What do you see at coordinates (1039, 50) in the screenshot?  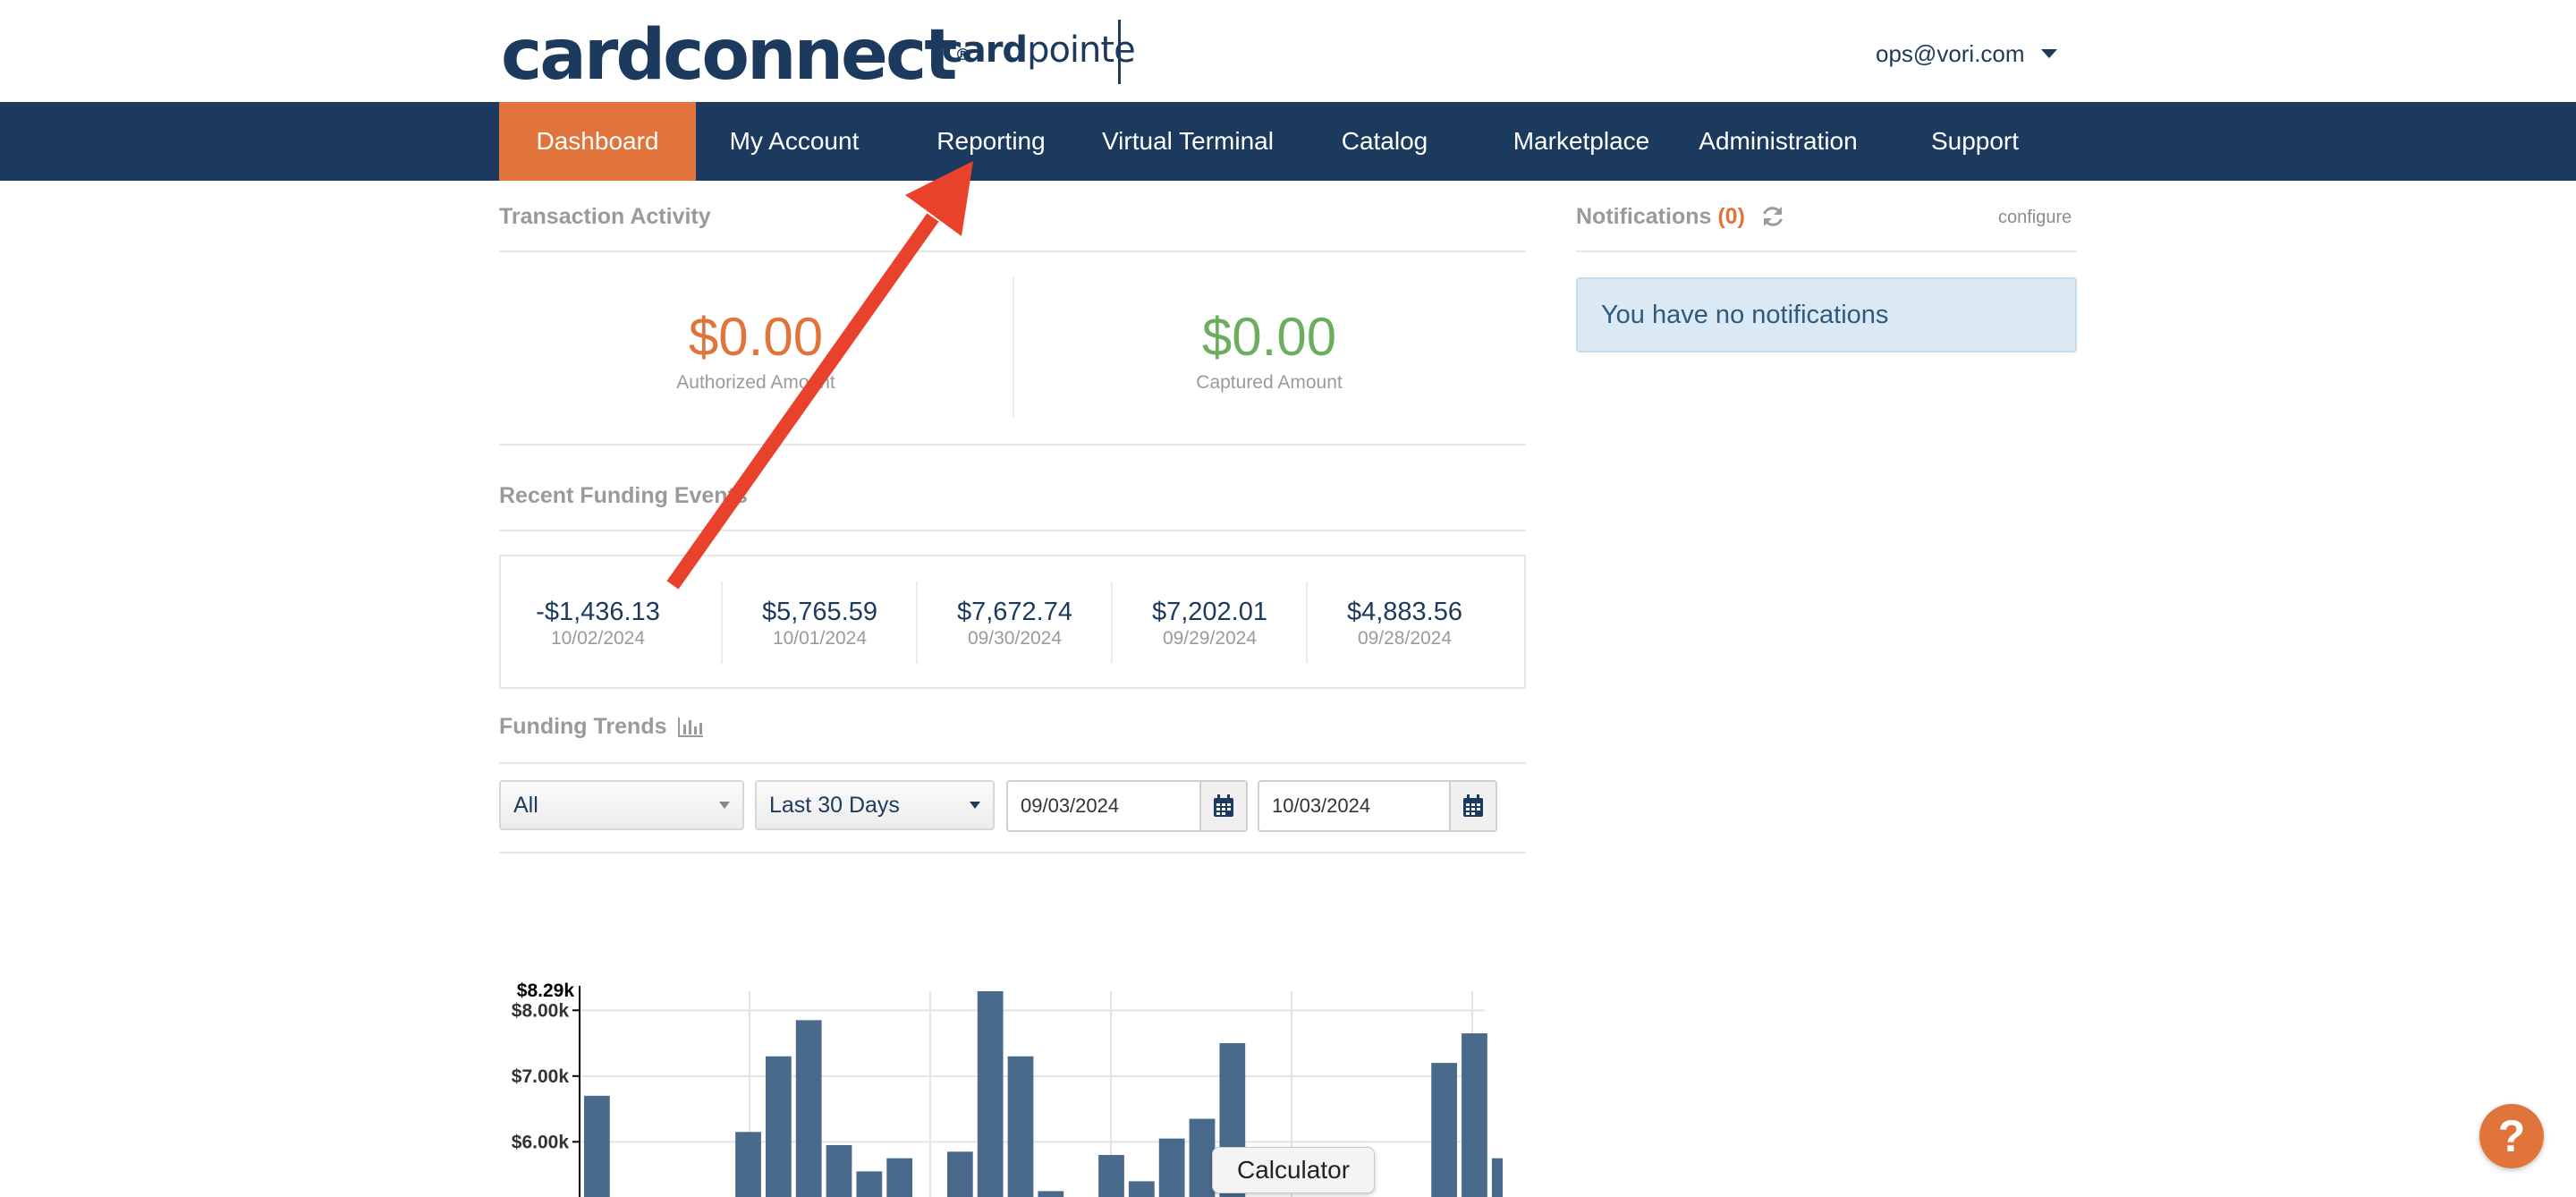 I see `cardpointe-logo: cardpointe` at bounding box center [1039, 50].